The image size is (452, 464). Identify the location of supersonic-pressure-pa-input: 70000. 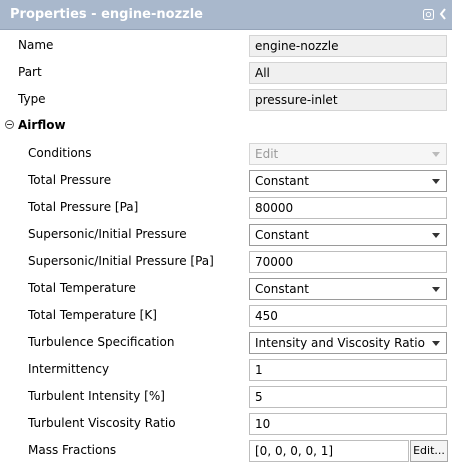
(348, 262).